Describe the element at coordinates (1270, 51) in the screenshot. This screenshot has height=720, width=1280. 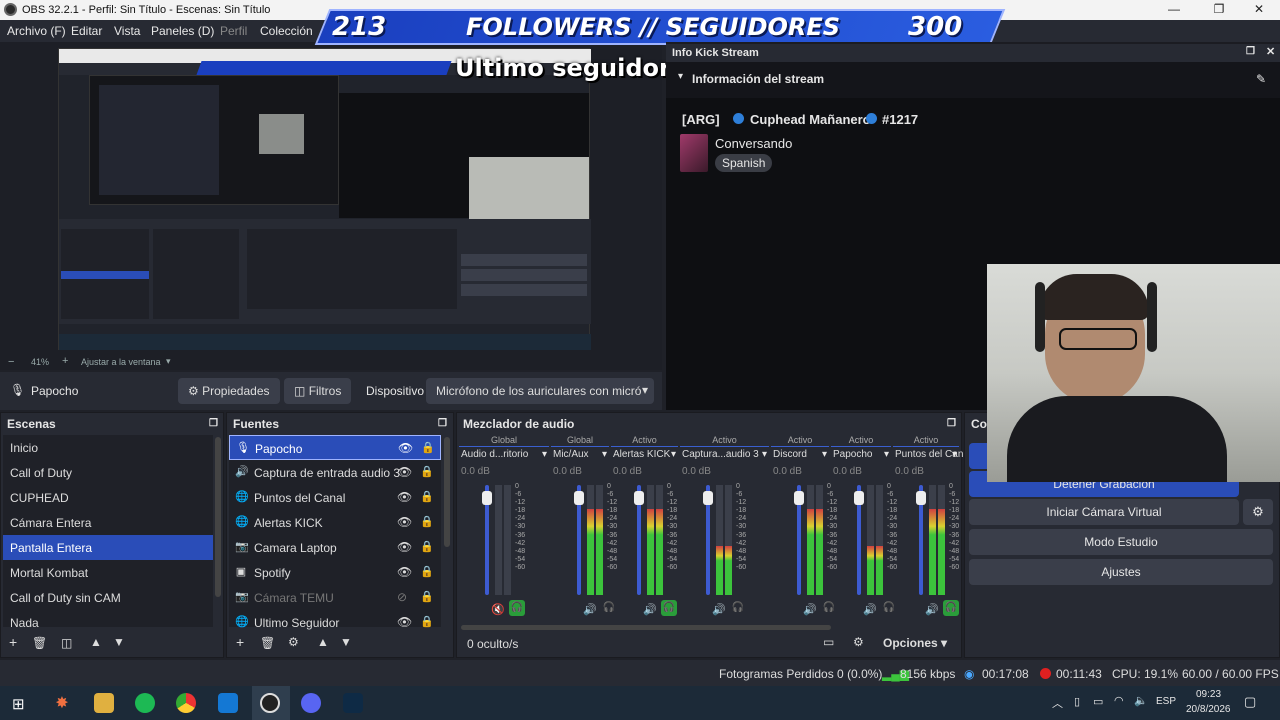
I see `close-icon: ✕` at that location.